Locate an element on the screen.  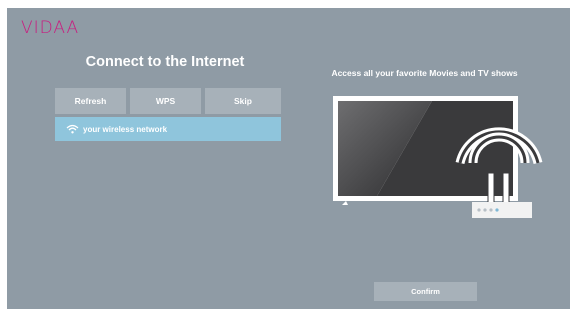
page-title: Connect to the Internet is located at coordinates (165, 62).